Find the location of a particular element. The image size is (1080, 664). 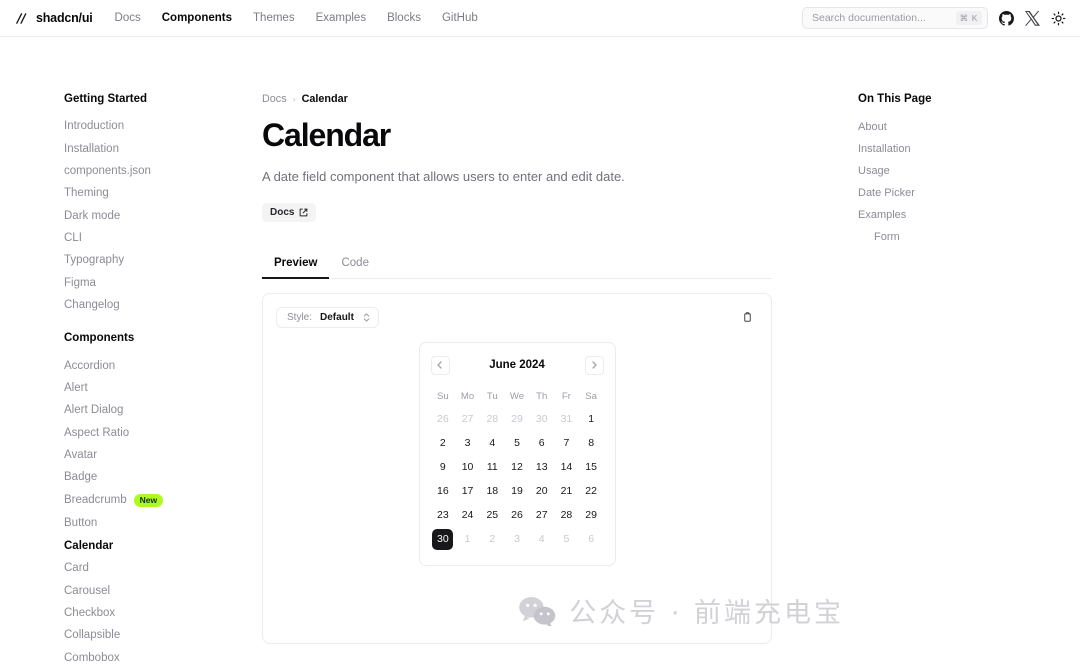

calendar-day: 22 is located at coordinates (591, 492).